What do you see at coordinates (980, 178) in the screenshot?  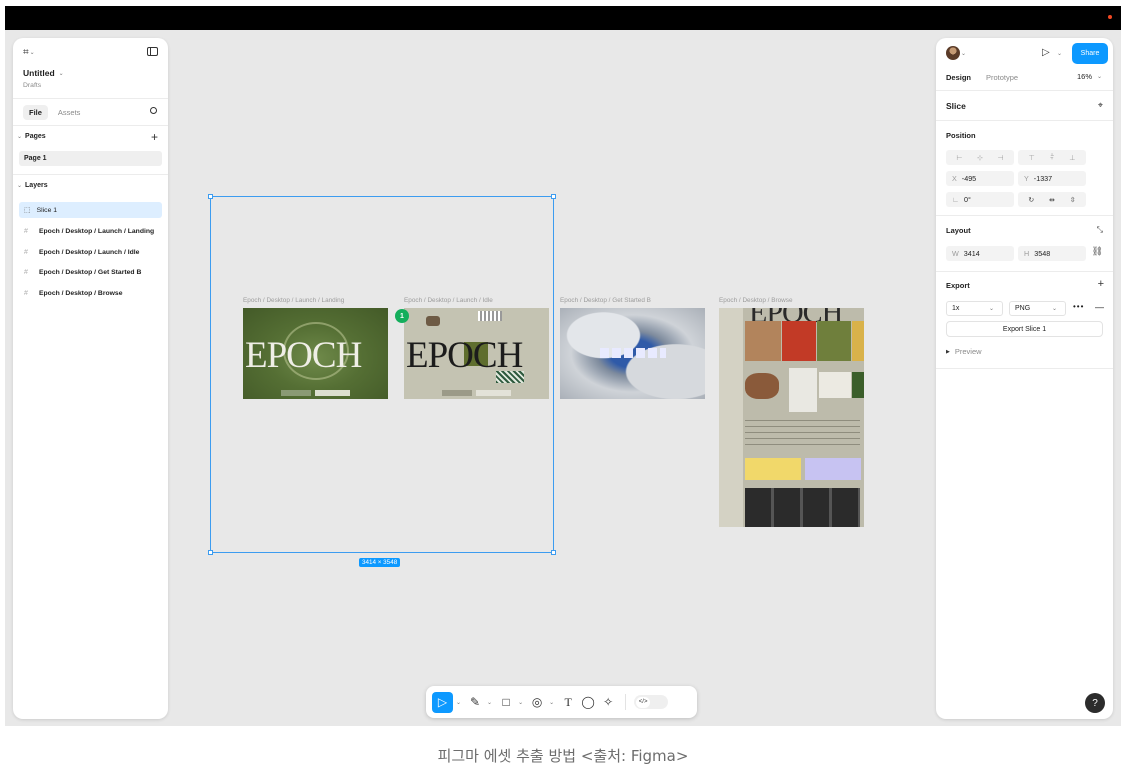 I see `x-position-field: X -495` at bounding box center [980, 178].